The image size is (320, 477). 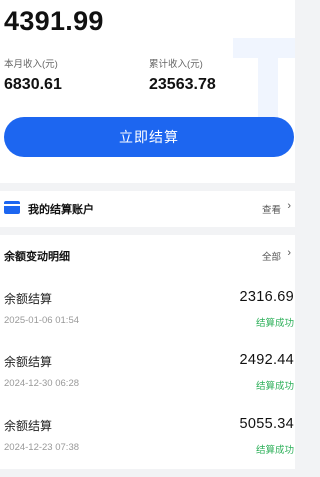 I want to click on transaction-row: 余额结算 2024-12-23 07:38 5055.34 结算成功, so click(x=147, y=446).